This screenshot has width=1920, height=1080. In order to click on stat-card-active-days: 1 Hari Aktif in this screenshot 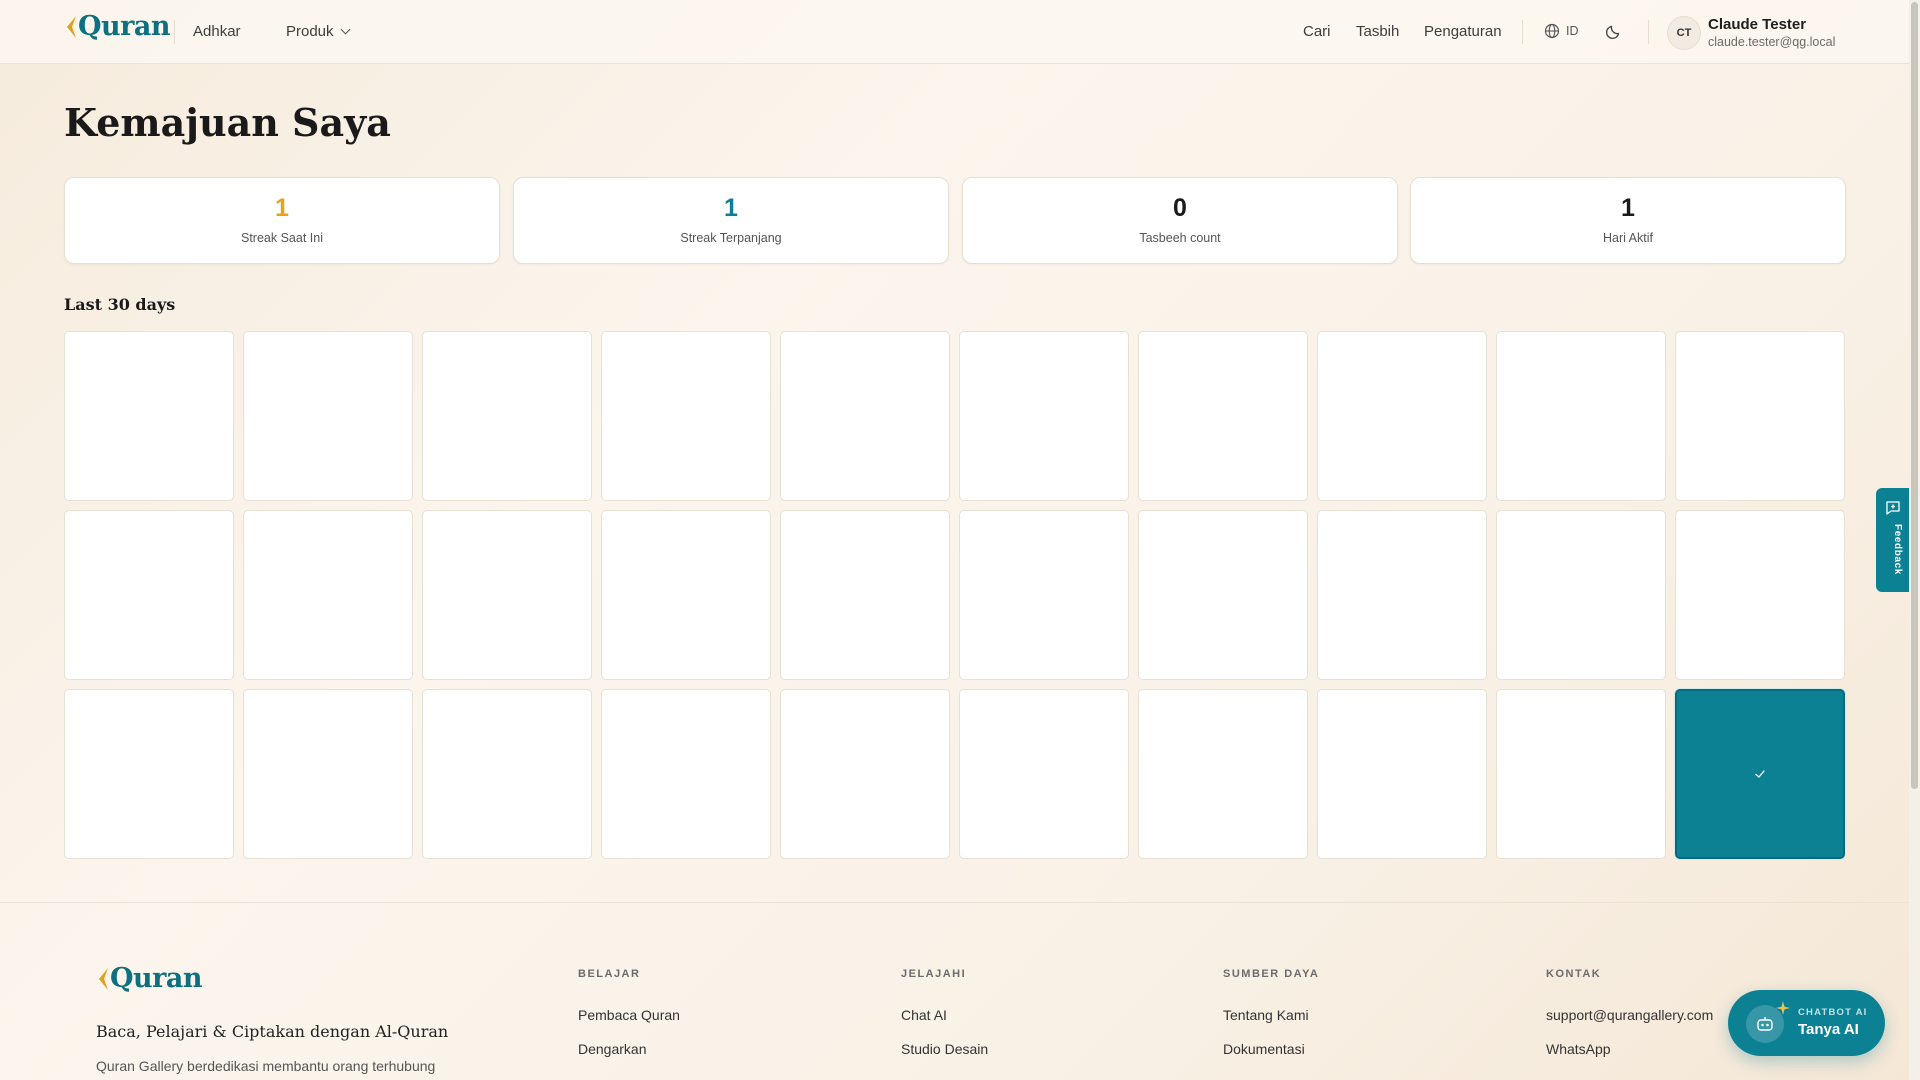, I will do `click(1628, 220)`.